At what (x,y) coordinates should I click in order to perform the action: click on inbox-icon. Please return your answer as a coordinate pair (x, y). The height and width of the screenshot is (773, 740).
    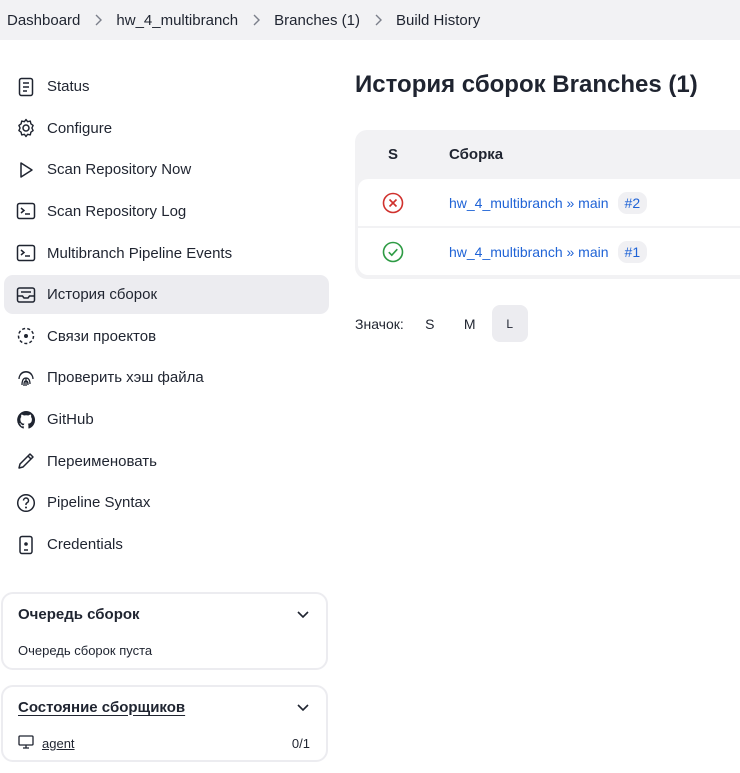
    Looking at the image, I should click on (26, 295).